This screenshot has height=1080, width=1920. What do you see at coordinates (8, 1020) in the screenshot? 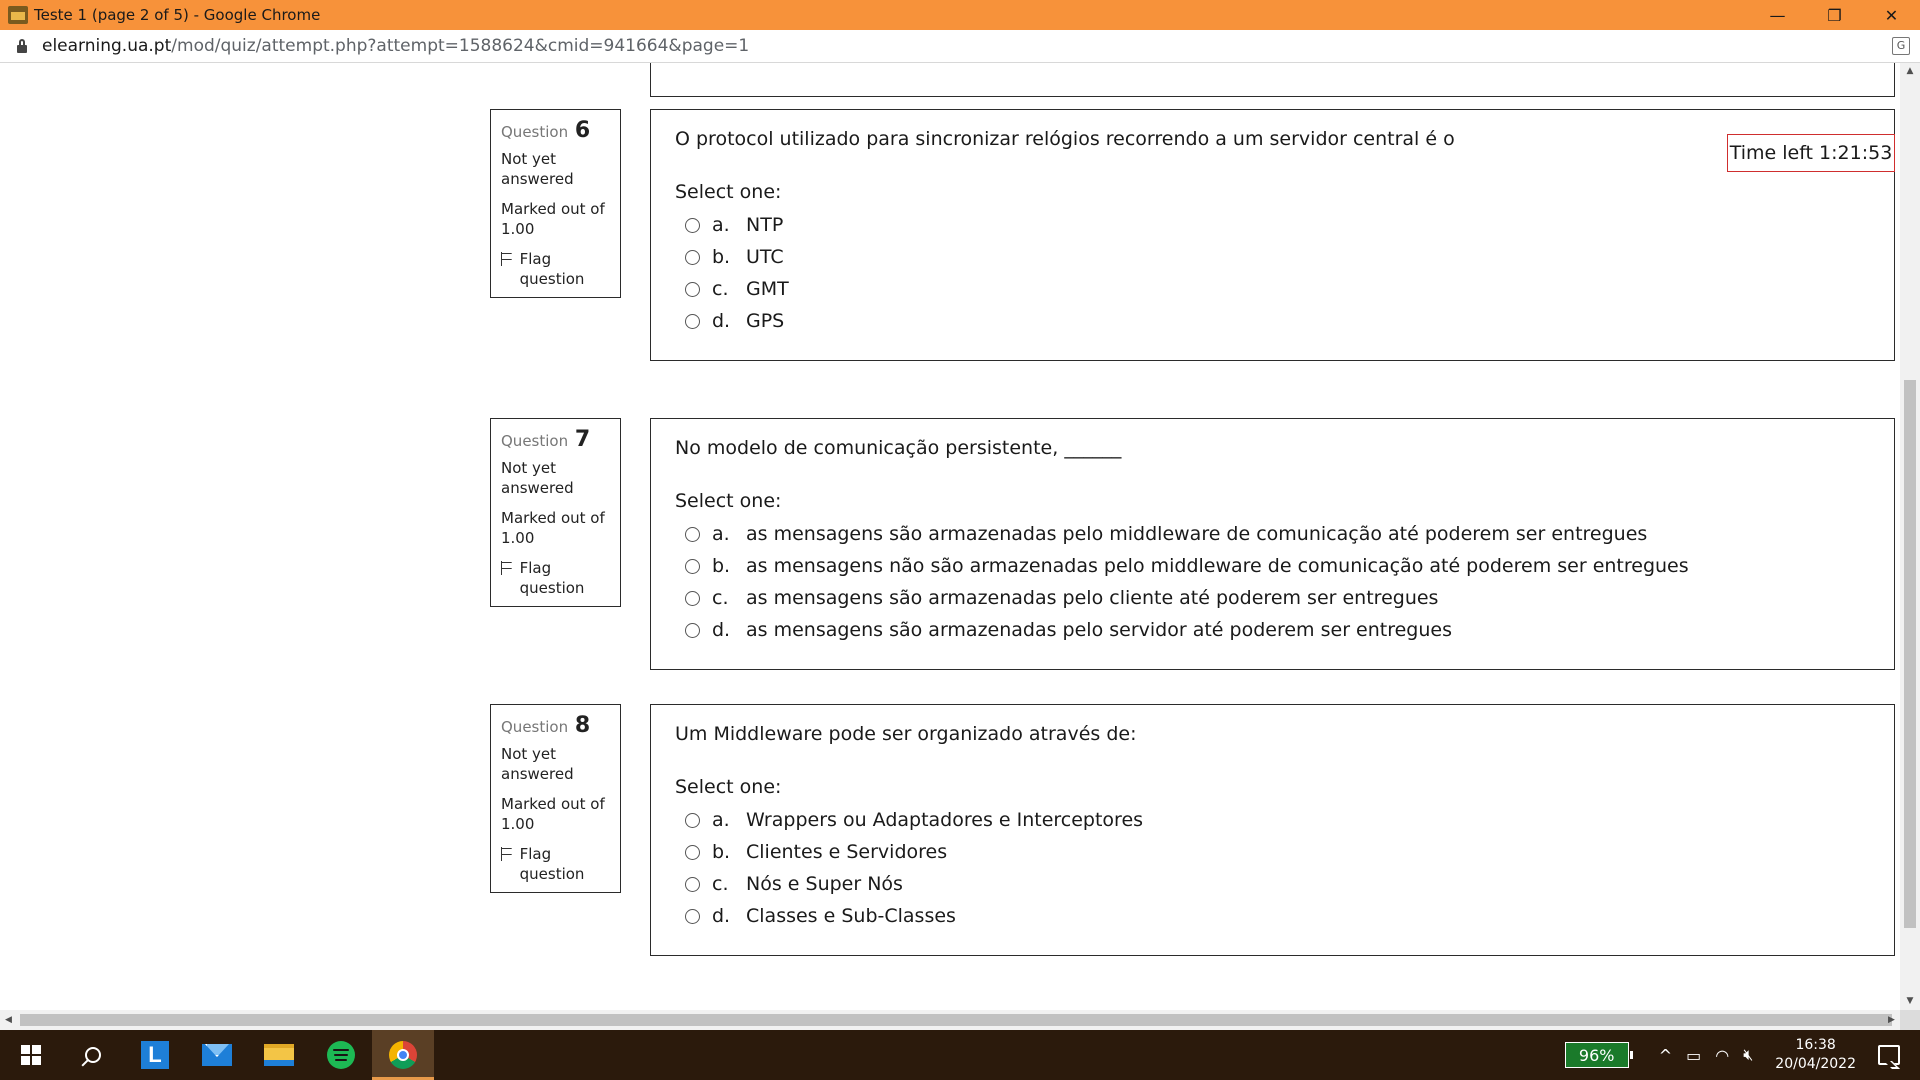
I see `scroll-left-arrow-icon: ◀` at bounding box center [8, 1020].